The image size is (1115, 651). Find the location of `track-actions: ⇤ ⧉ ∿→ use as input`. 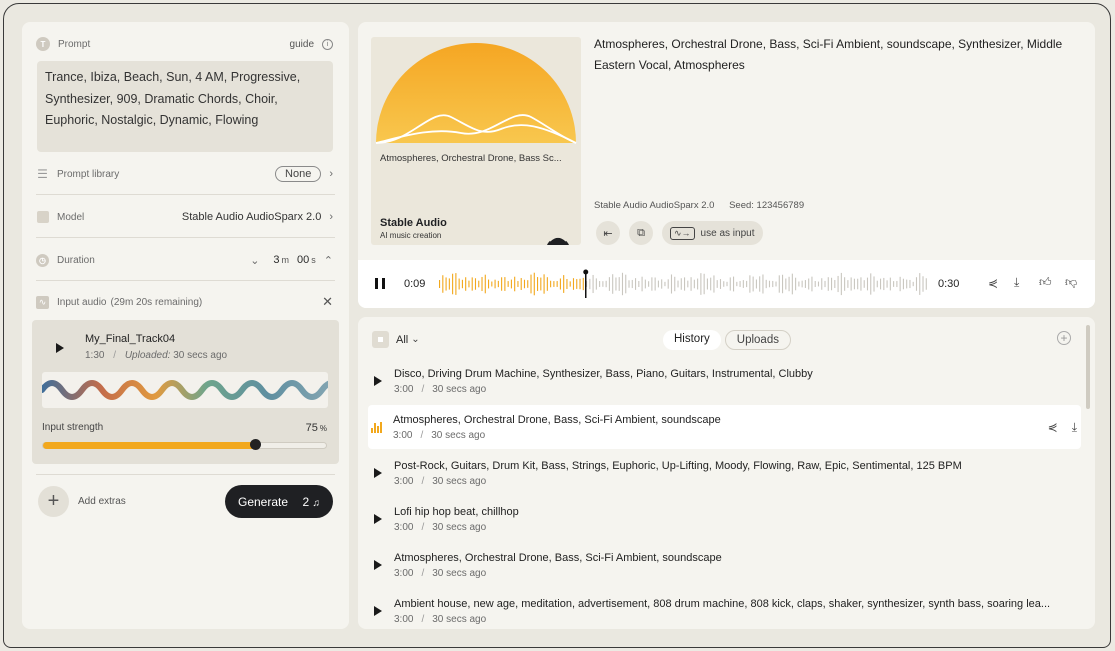

track-actions: ⇤ ⧉ ∿→ use as input is located at coordinates (680, 233).